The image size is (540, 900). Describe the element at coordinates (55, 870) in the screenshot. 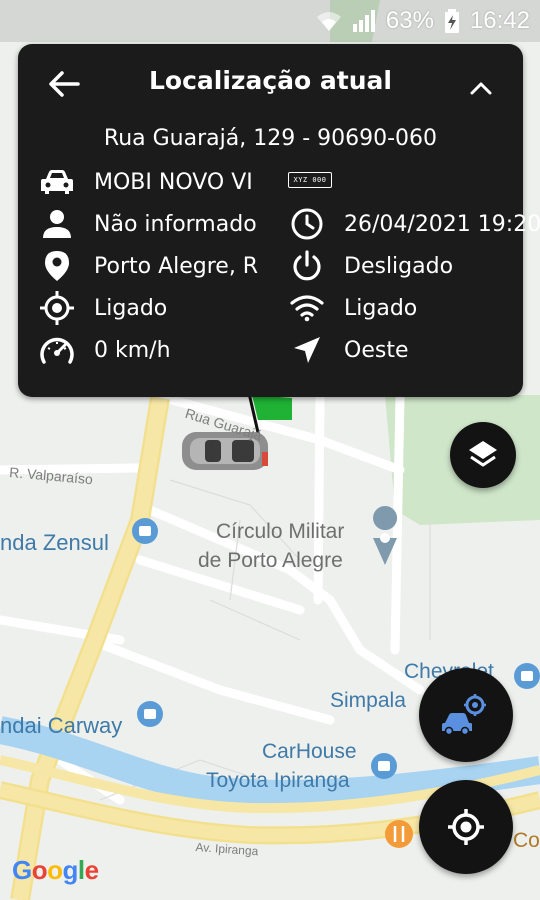

I see `google-logo: Google` at that location.